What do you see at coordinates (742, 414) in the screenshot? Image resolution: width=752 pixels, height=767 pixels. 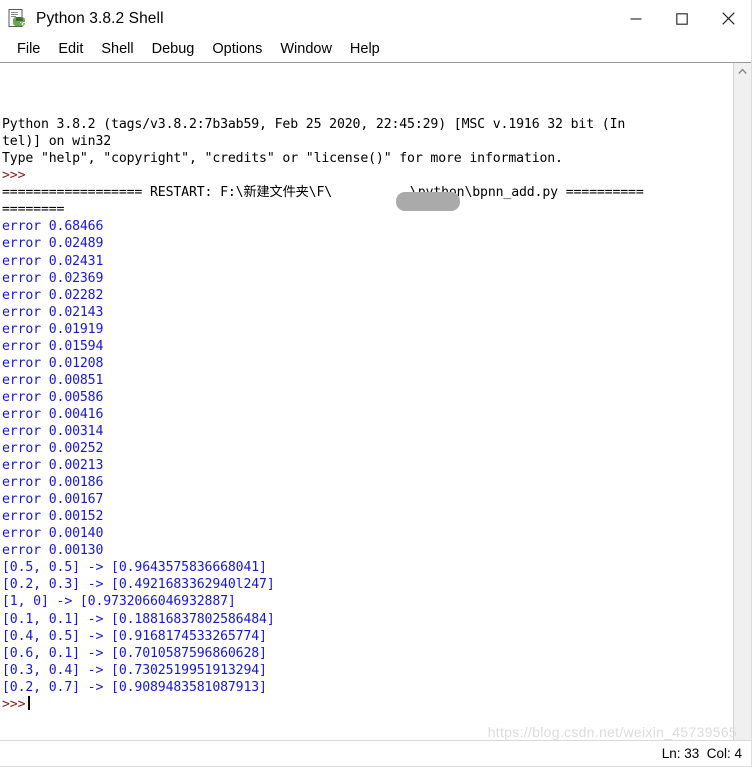 I see `vertical-scrollbar` at bounding box center [742, 414].